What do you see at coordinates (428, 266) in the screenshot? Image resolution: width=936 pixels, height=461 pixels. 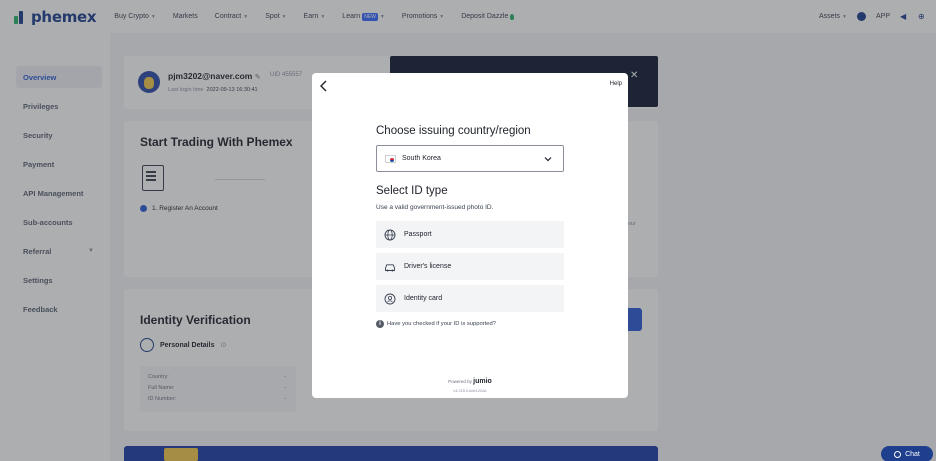 I see `id-option-label: Driver's license` at bounding box center [428, 266].